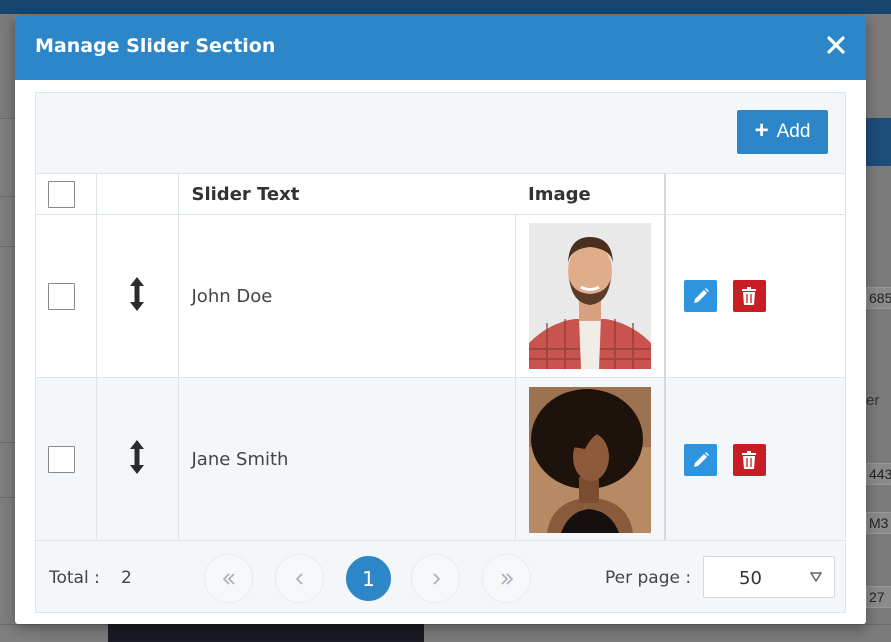 The width and height of the screenshot is (891, 642). Describe the element at coordinates (878, 298) in the screenshot. I see `background-right-field: 685` at that location.